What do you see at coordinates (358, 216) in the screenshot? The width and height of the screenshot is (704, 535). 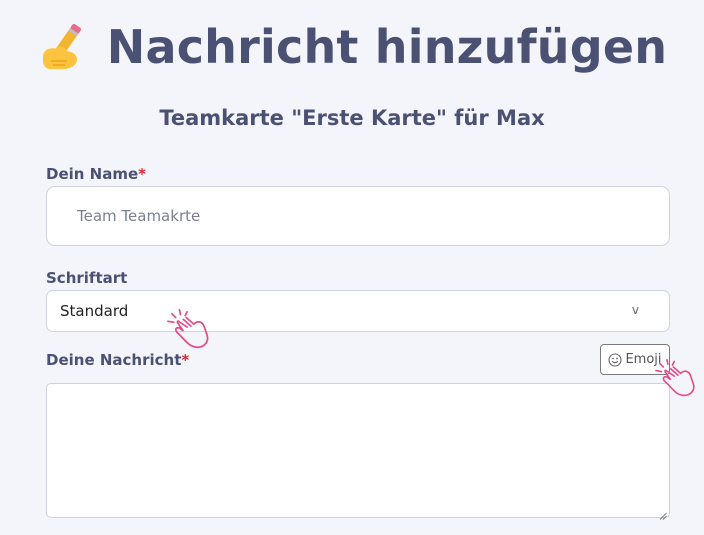 I see `name-input: Team Teamakrte` at bounding box center [358, 216].